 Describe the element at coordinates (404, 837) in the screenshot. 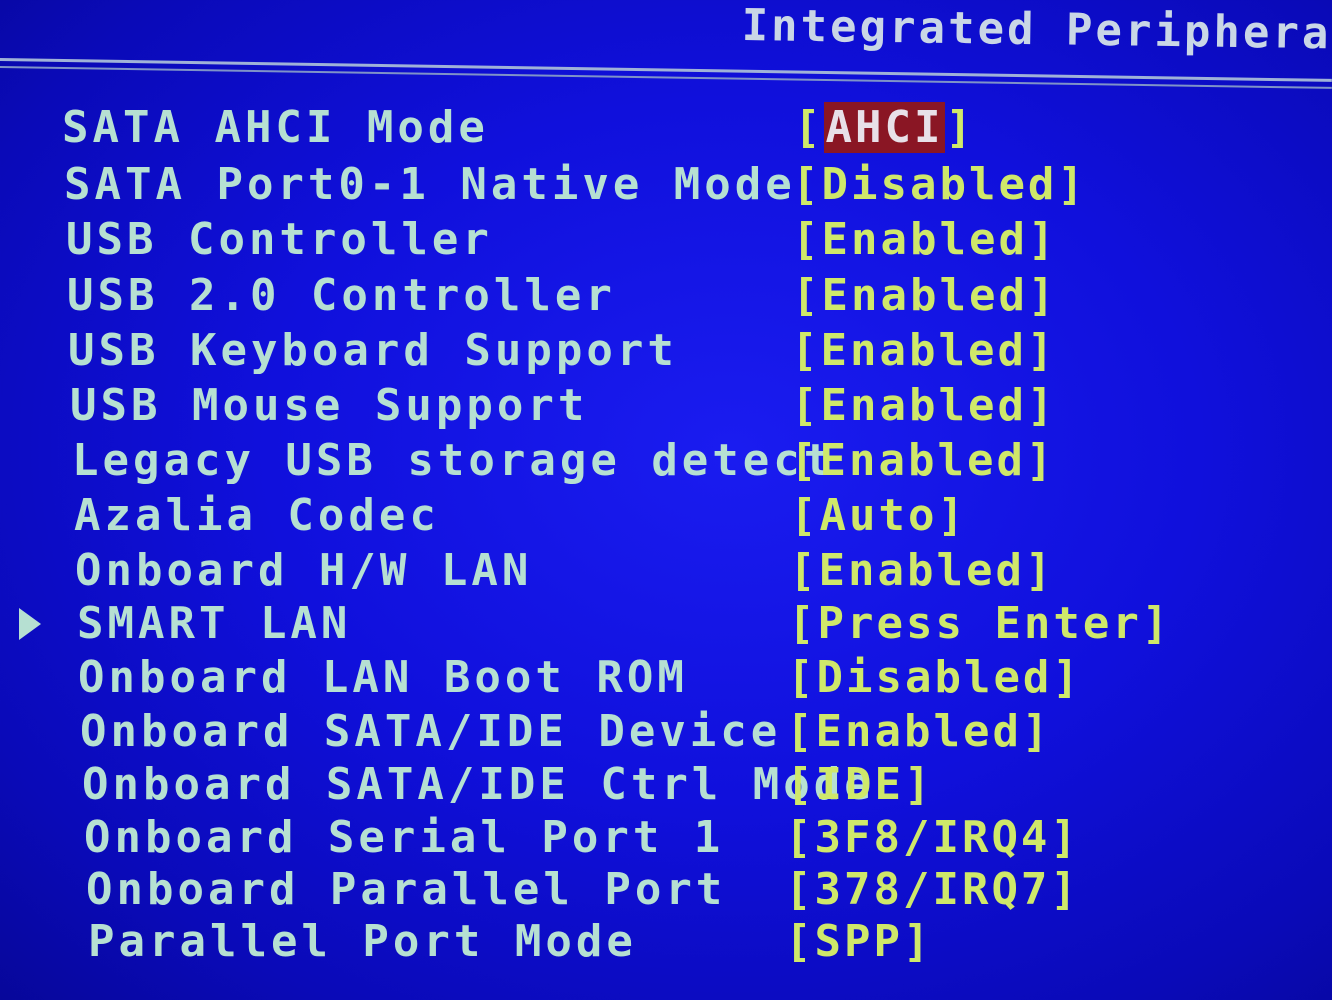

I see `menu-item-label: Onboard Serial Port 1` at that location.